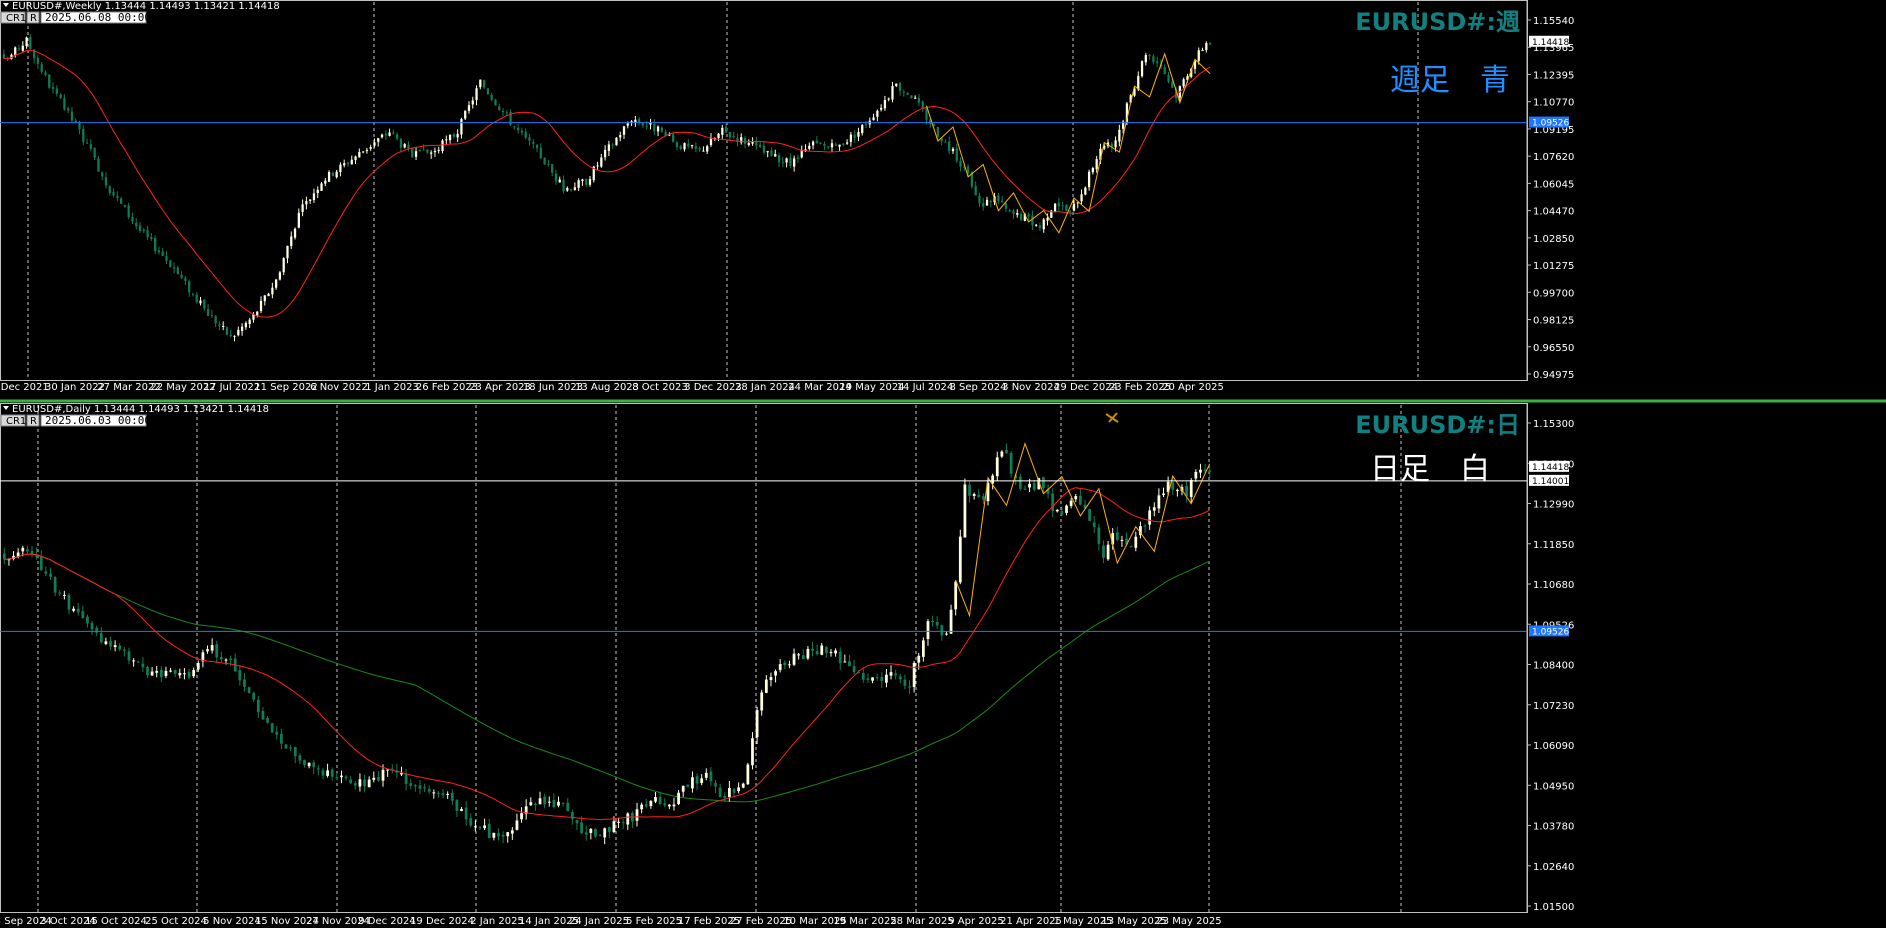  Describe the element at coordinates (1550, 468) in the screenshot. I see `price-tag-label: 1.14418` at that location.